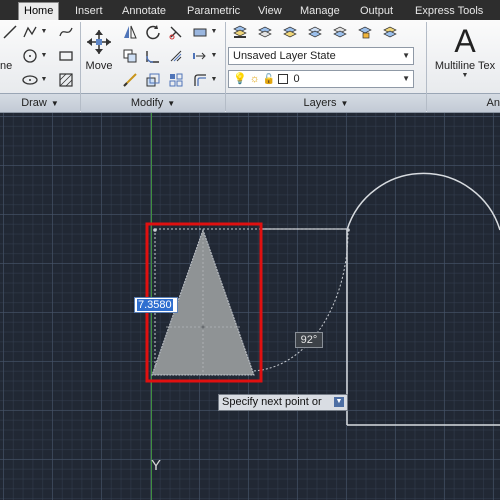  I want to click on layer-off-icon, so click(340, 32).